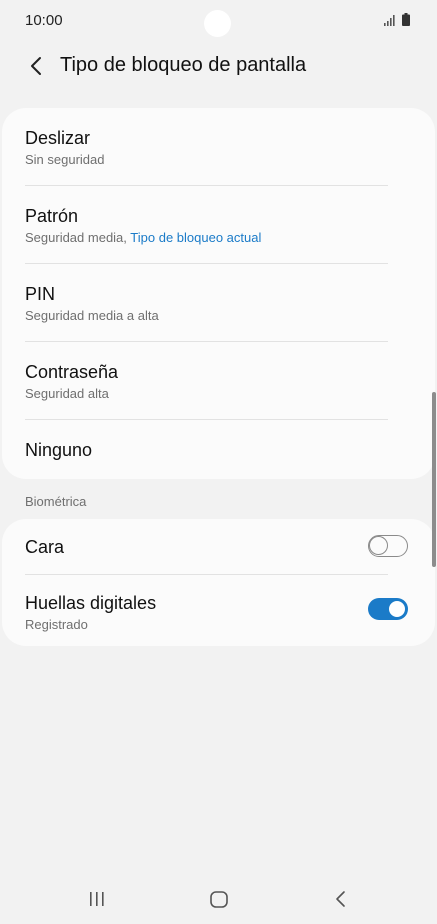  I want to click on lock-option-title: Ninguno, so click(59, 450).